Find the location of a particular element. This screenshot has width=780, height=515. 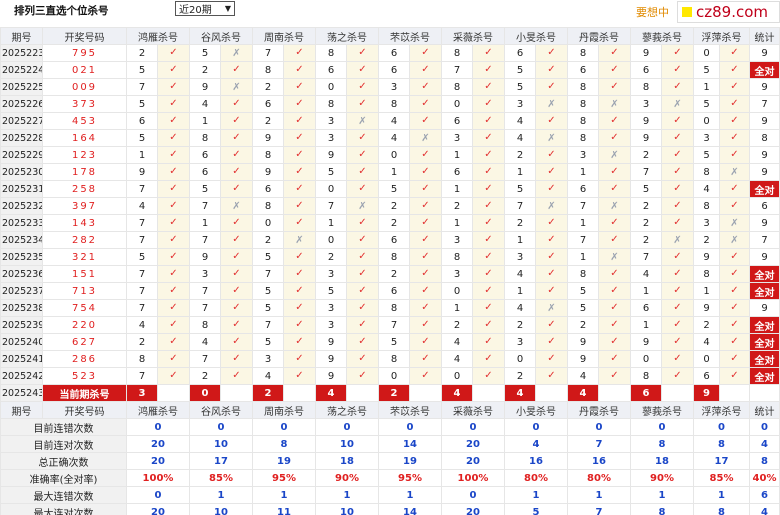

table-row: 2025232 397 4 ✓ 7 ✗ 8 ✓ 7 ✗ 2 ✓ 2 ✓ 7 ✗ 7 ✗ 2 ✓ 8 ✓ 6 is located at coordinates (390, 206).